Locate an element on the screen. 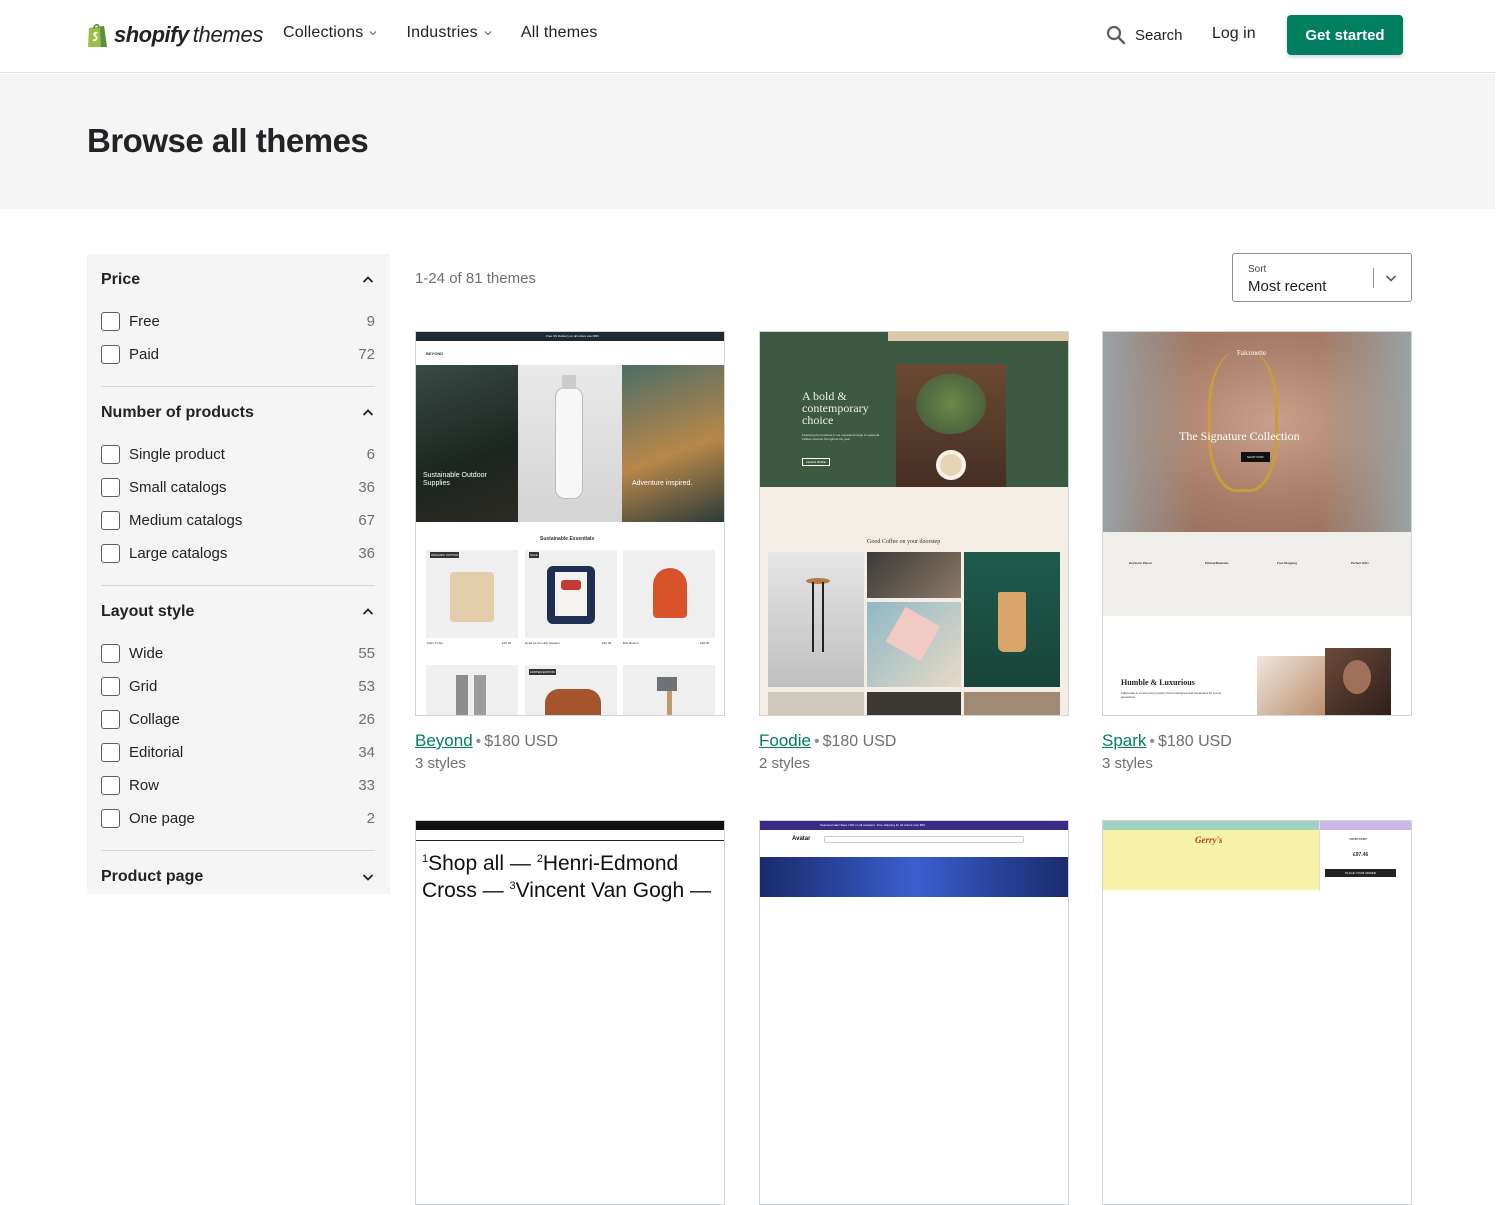 This screenshot has width=1503, height=1205. preview-tag-limited: LIMITED EDITION is located at coordinates (542, 672).